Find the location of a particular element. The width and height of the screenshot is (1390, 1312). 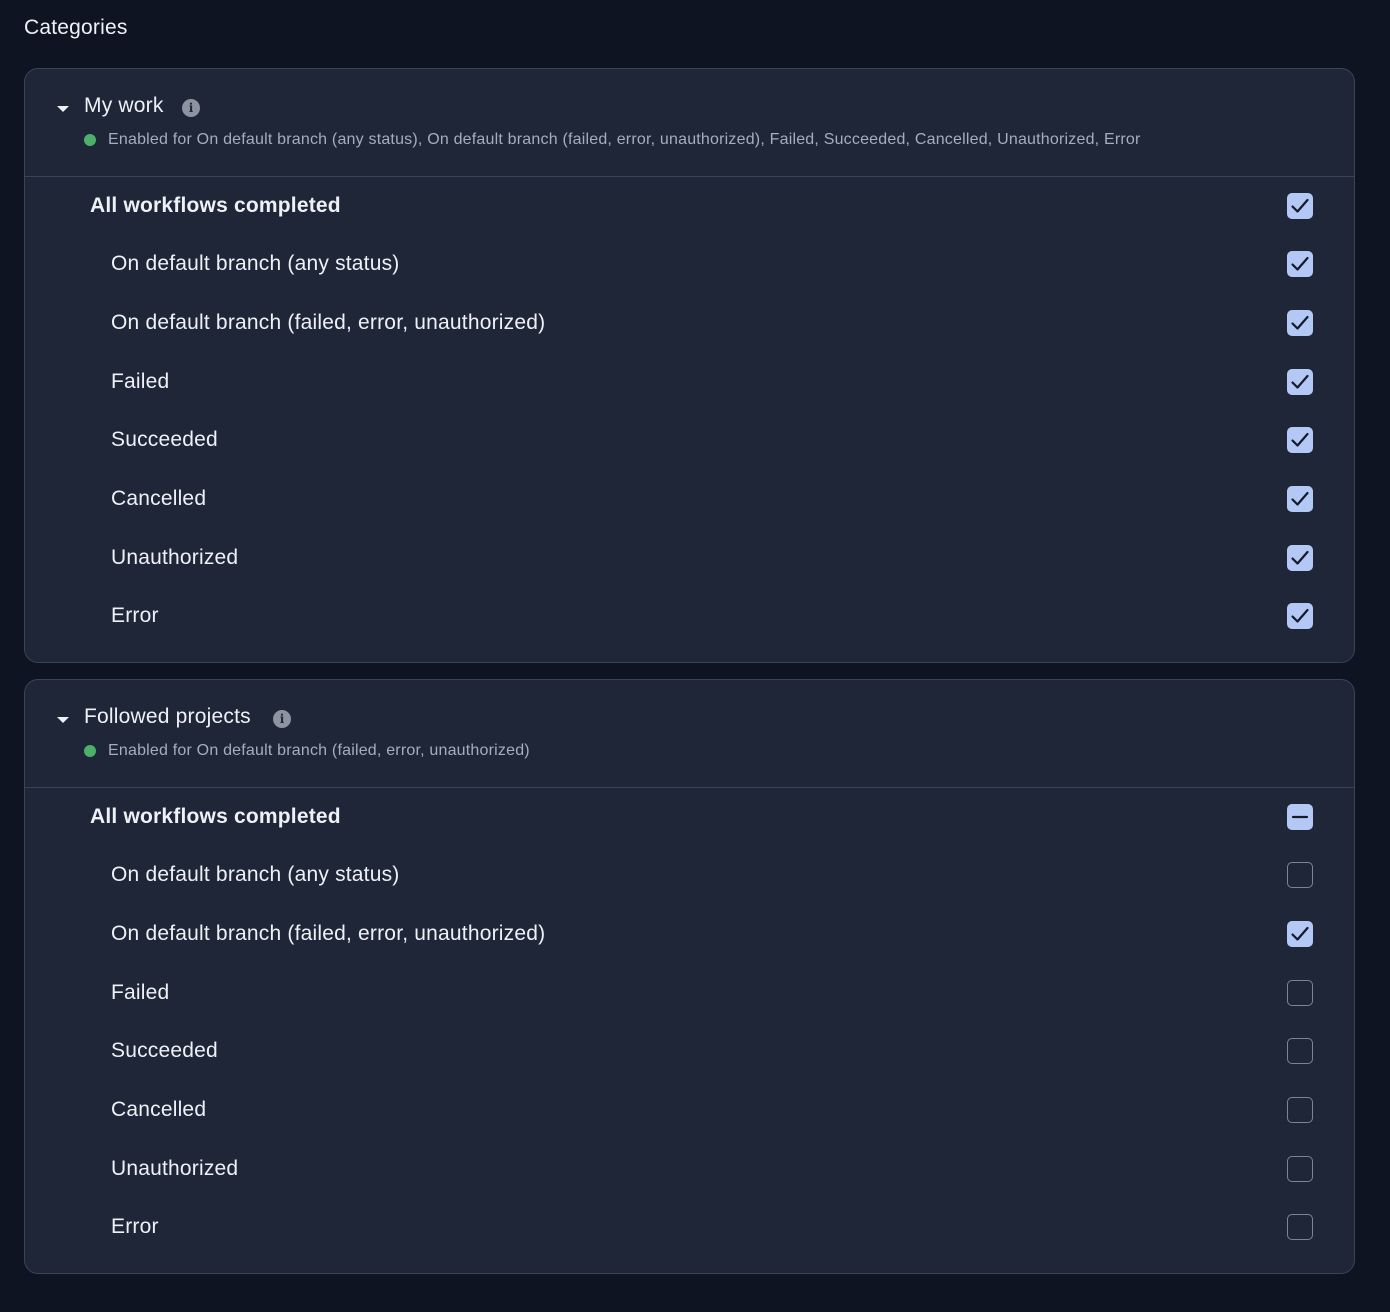

section-title: Followed projects is located at coordinates (167, 716).